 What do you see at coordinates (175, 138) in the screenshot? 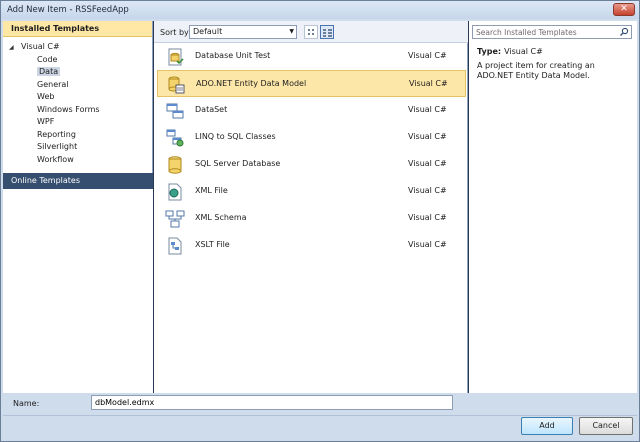
I see `linq-to-sql-icon` at bounding box center [175, 138].